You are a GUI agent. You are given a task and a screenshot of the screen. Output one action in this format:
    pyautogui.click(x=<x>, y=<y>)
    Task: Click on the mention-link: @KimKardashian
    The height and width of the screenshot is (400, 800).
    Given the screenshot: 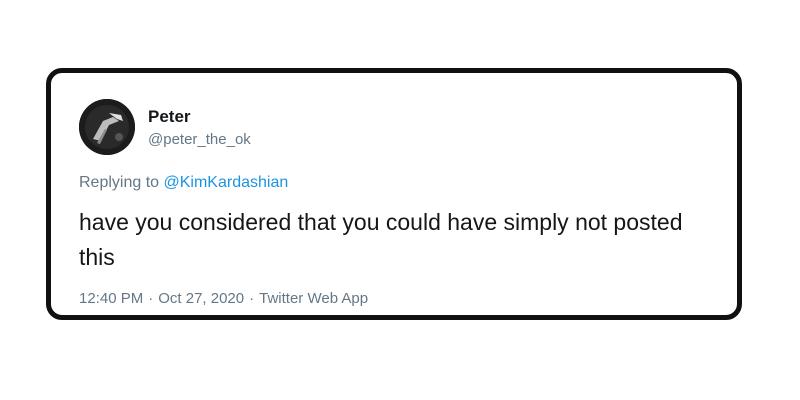 What is the action you would take?
    pyautogui.click(x=226, y=182)
    